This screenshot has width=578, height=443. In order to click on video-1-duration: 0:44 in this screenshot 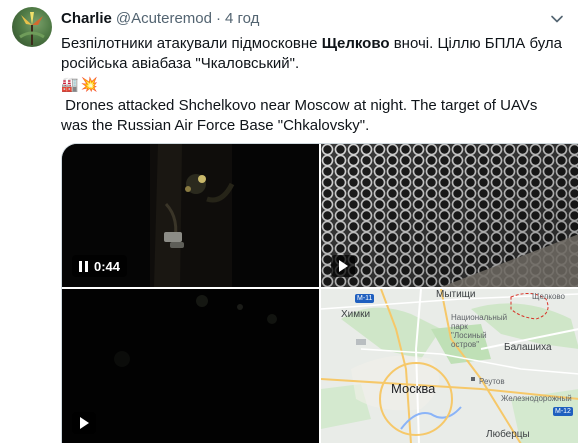, I will do `click(107, 266)`.